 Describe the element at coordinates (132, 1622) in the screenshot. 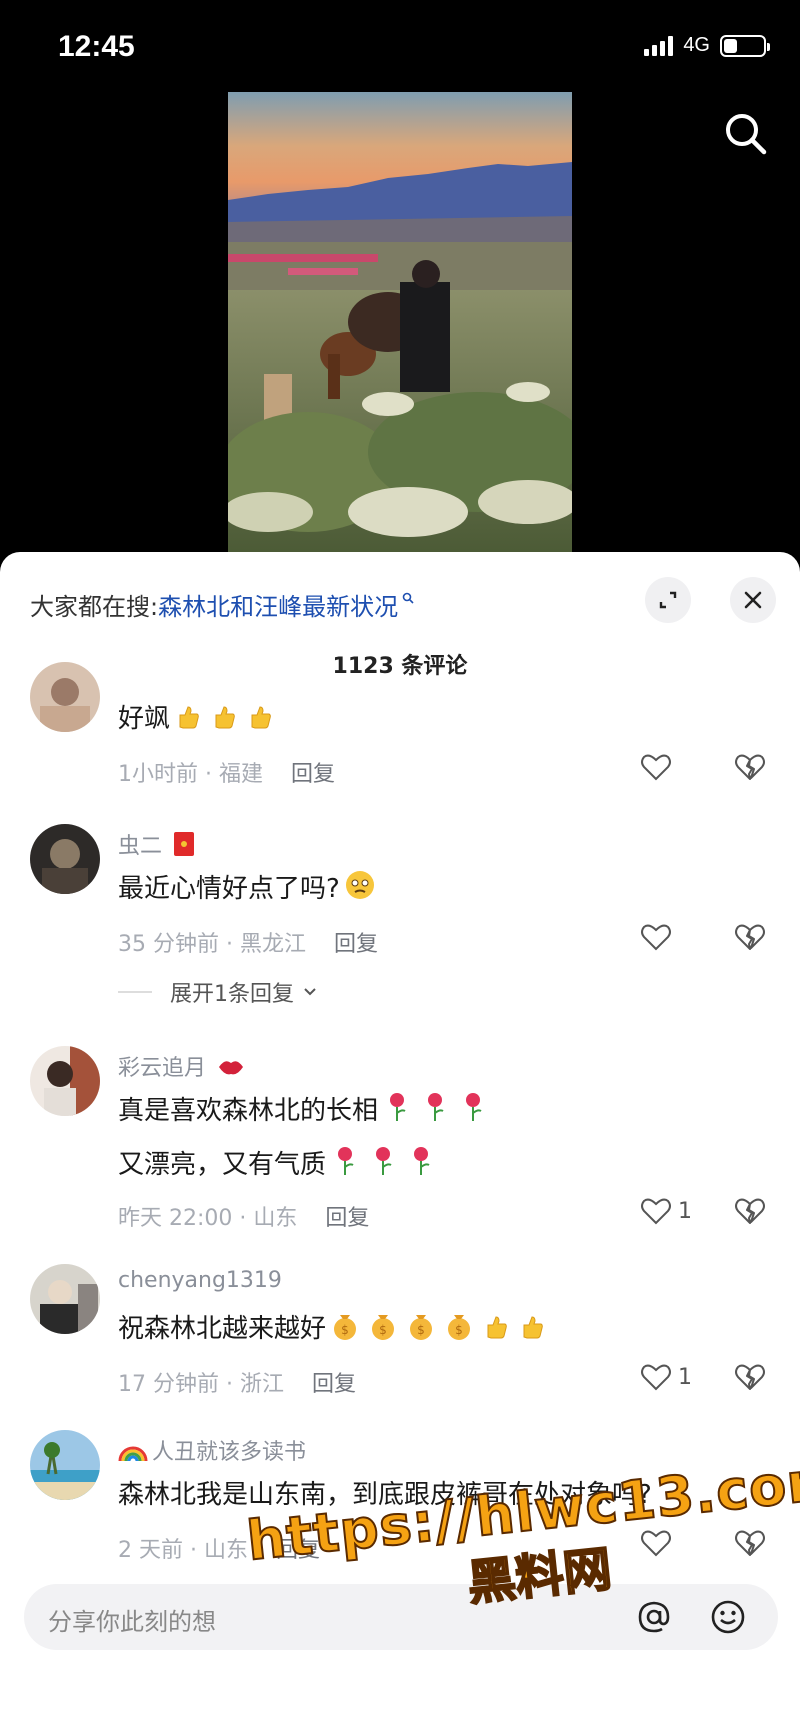

I see `input-placeholder: 分享你此刻的想` at that location.